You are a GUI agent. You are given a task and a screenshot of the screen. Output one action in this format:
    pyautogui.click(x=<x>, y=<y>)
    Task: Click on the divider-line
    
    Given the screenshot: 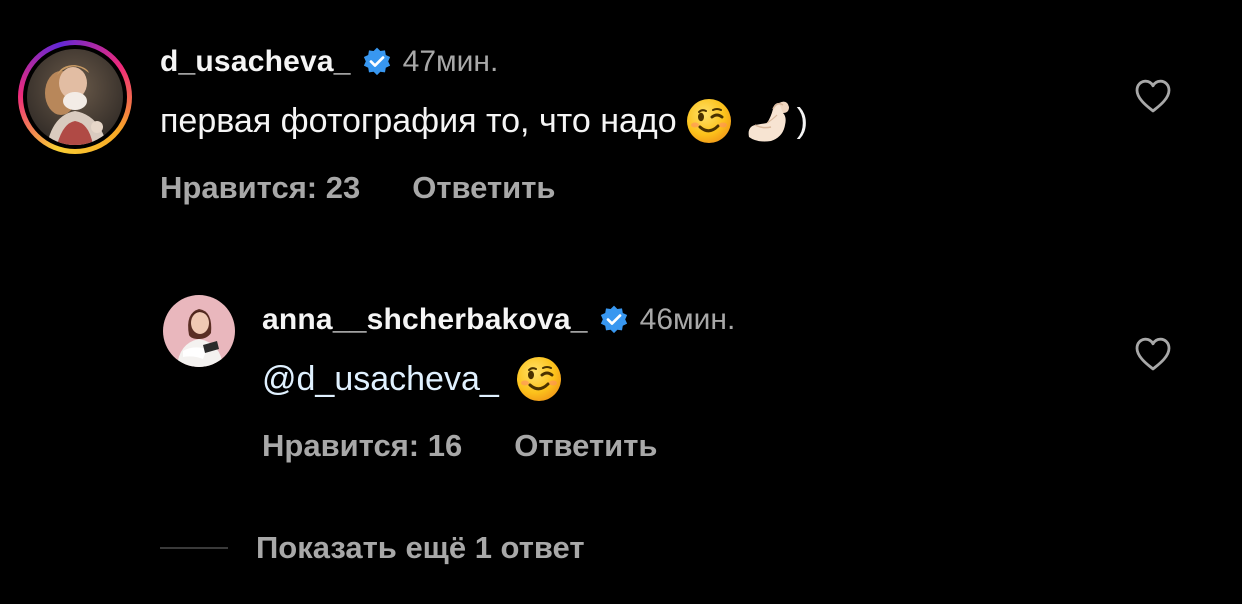 What is the action you would take?
    pyautogui.click(x=194, y=548)
    